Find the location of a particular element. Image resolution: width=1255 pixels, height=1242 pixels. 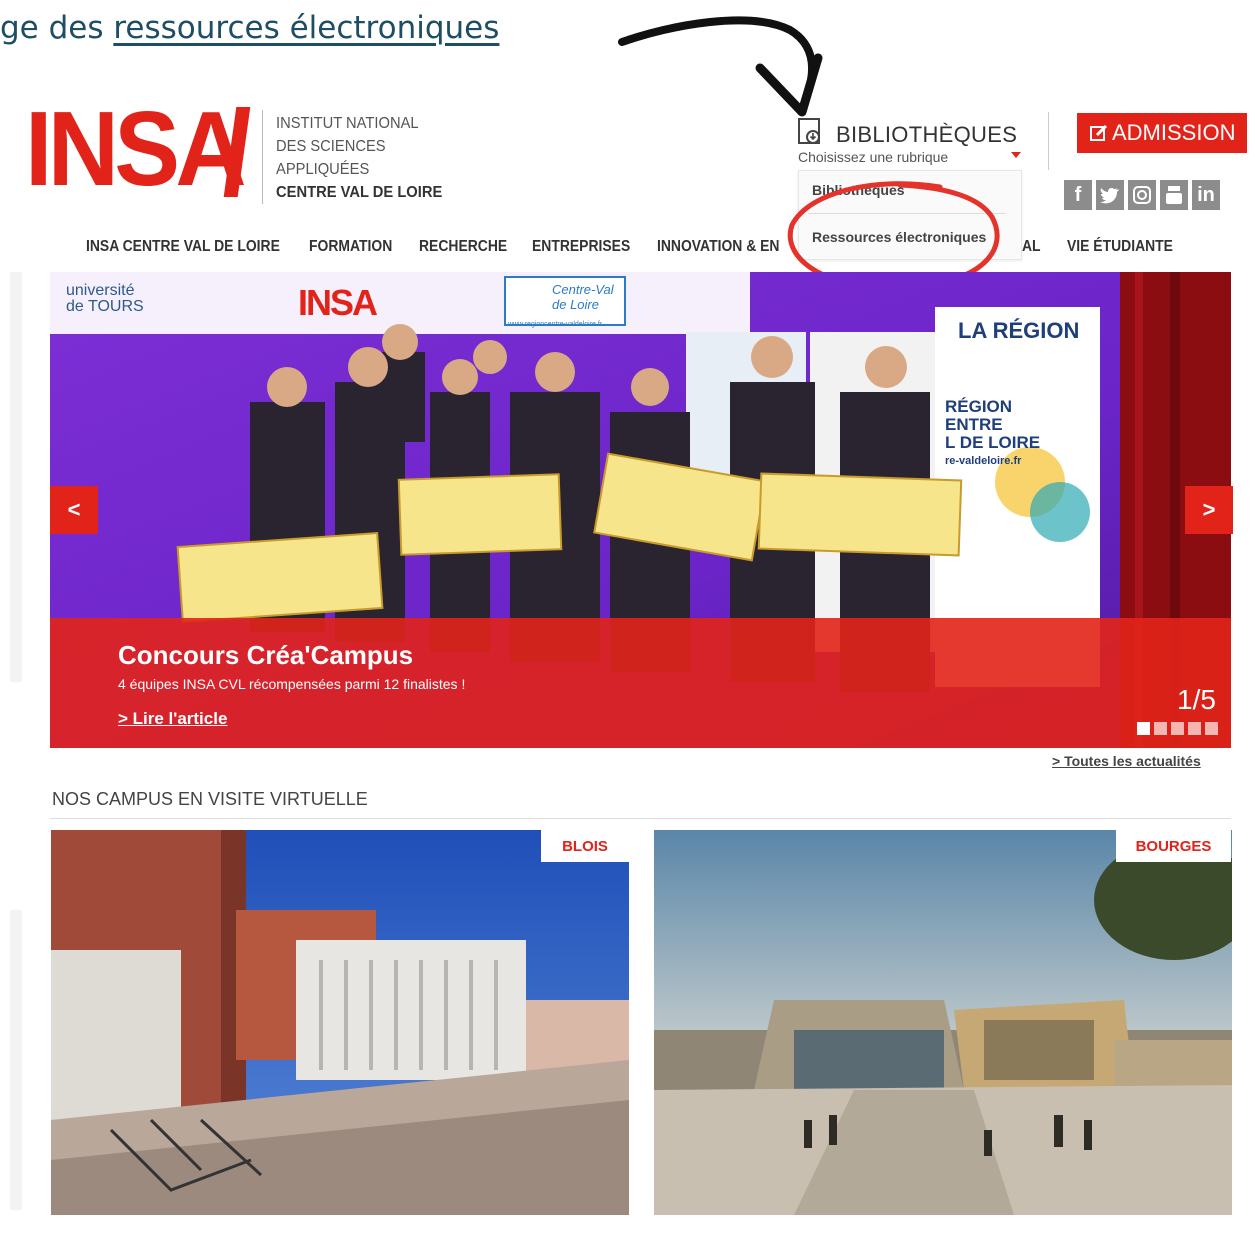

photo-banner-line: L DE LOIRE is located at coordinates (993, 442).